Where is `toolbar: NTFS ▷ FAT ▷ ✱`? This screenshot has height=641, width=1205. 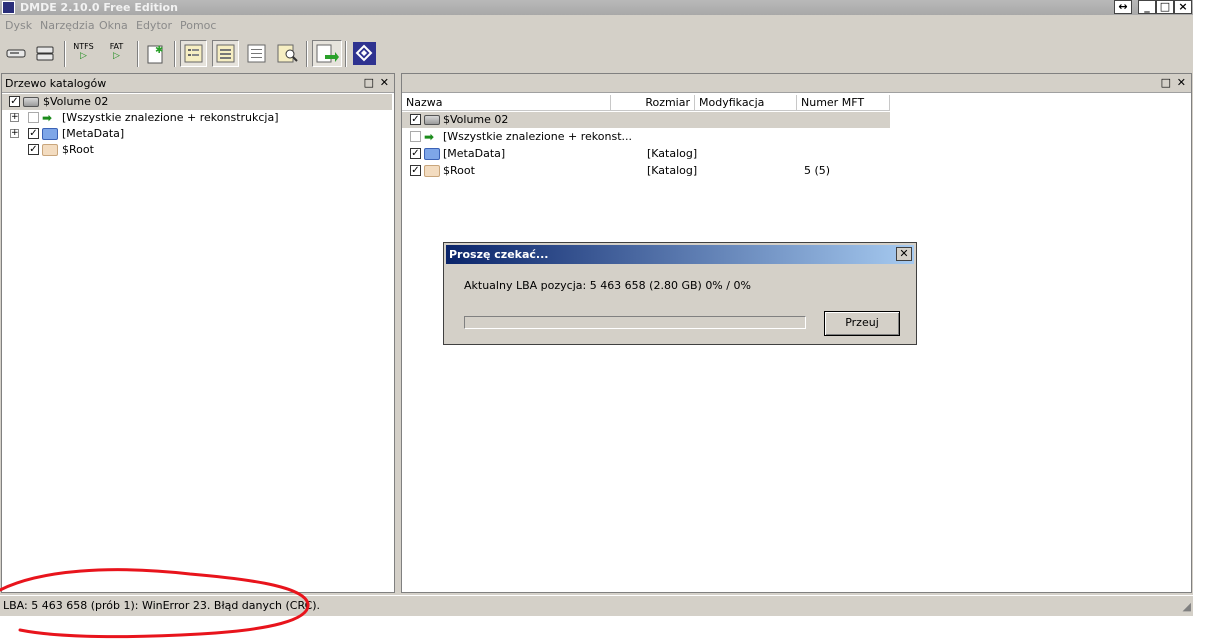 toolbar: NTFS ▷ FAT ▷ ✱ is located at coordinates (596, 54).